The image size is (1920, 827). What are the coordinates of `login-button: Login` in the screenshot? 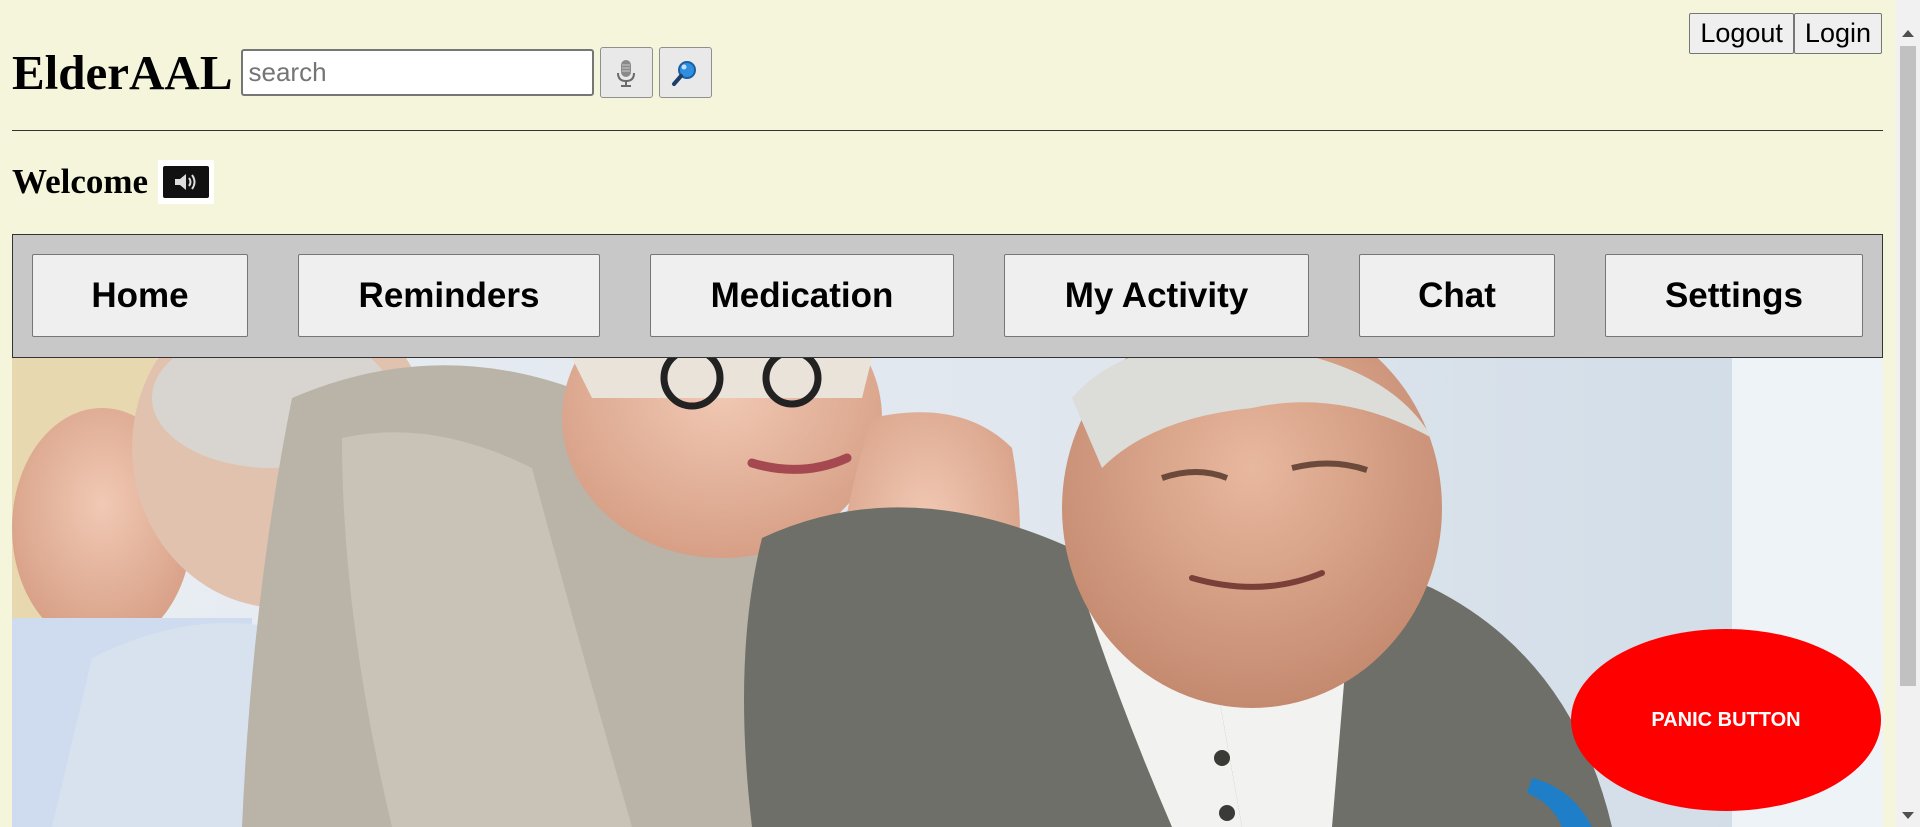 It's located at (1837, 33).